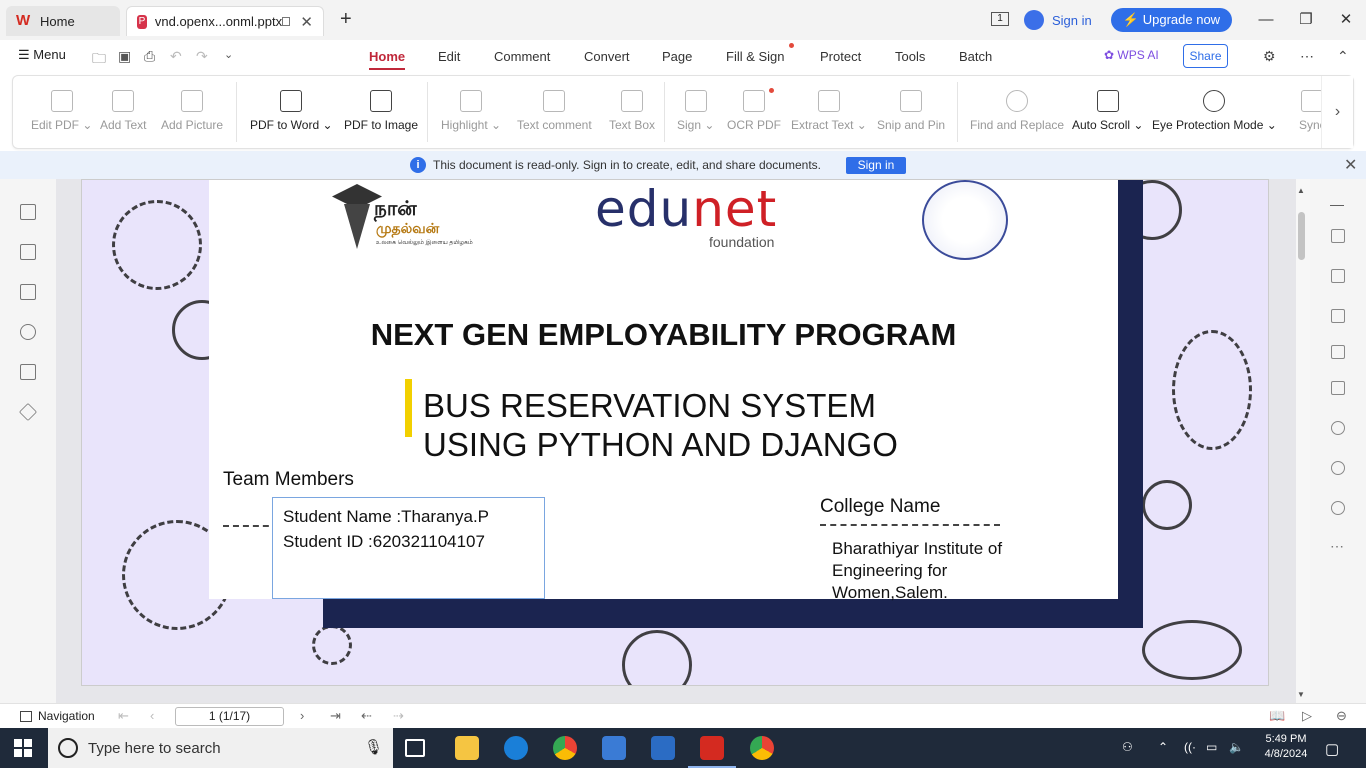 The width and height of the screenshot is (1366, 768). What do you see at coordinates (1338, 276) in the screenshot?
I see `document-icon` at bounding box center [1338, 276].